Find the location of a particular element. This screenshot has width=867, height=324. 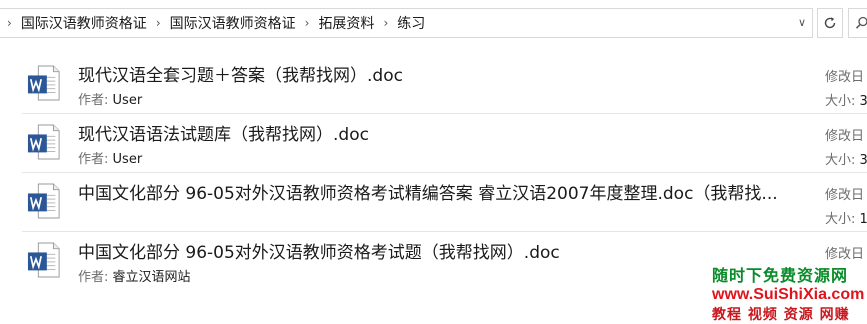

file-name: 现代汉语全套习题＋答案（我帮找网）.doc is located at coordinates (240, 76).